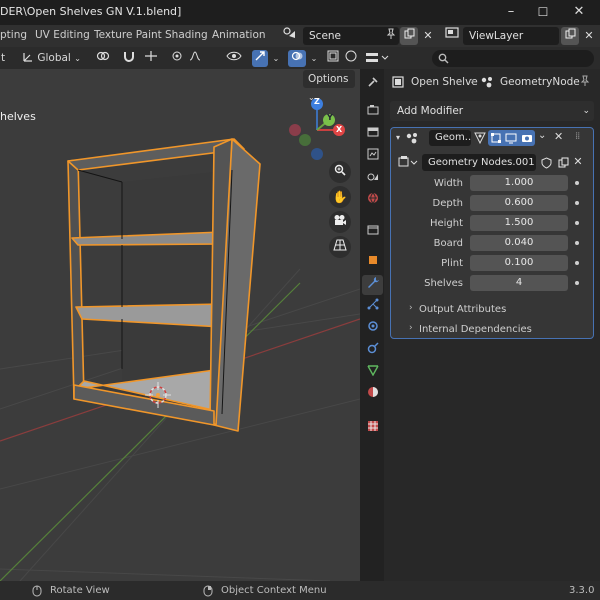 The image size is (600, 600). What do you see at coordinates (519, 203) in the screenshot?
I see `param-depth-field: 0.600` at bounding box center [519, 203].